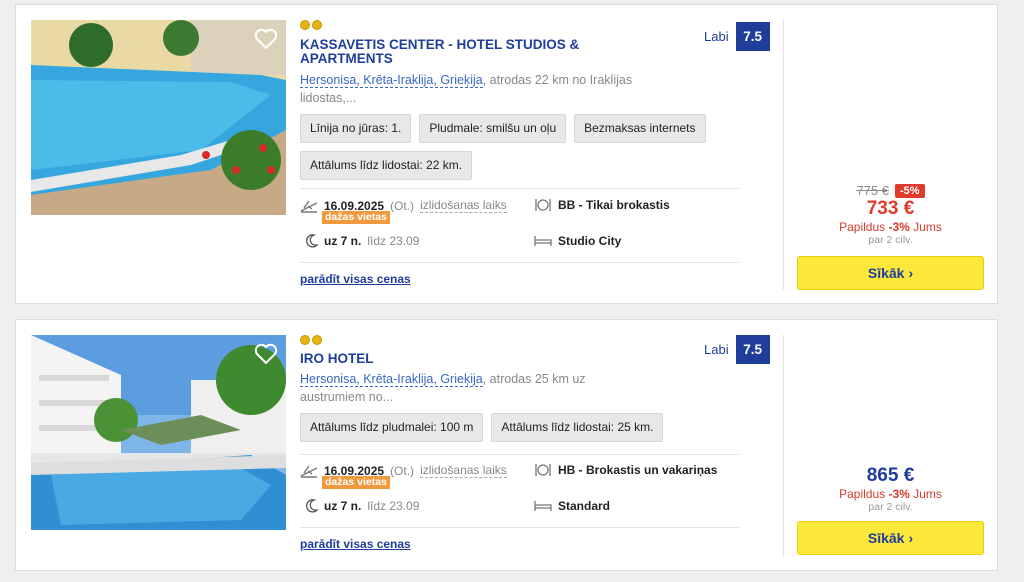 The height and width of the screenshot is (582, 1024). I want to click on current-price: 865 €, so click(890, 475).